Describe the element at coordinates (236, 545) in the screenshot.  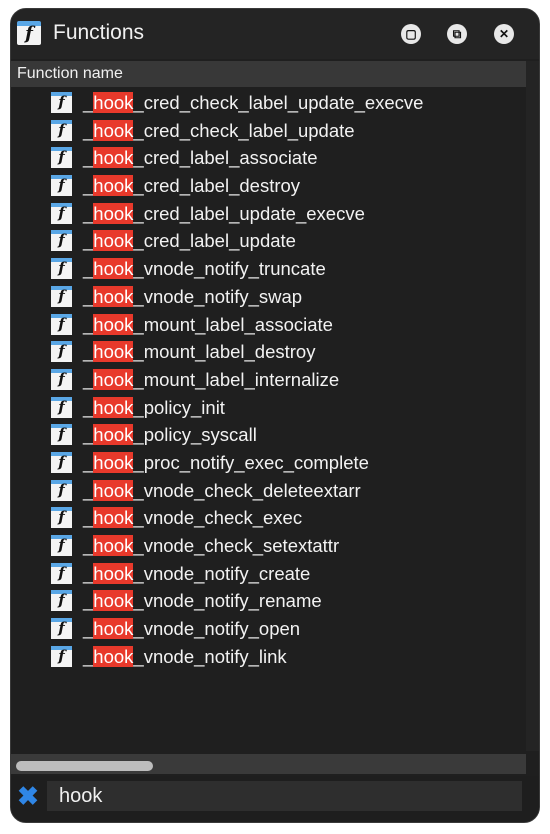
I see `function-name-rest: _vnode_check_setextattr` at that location.